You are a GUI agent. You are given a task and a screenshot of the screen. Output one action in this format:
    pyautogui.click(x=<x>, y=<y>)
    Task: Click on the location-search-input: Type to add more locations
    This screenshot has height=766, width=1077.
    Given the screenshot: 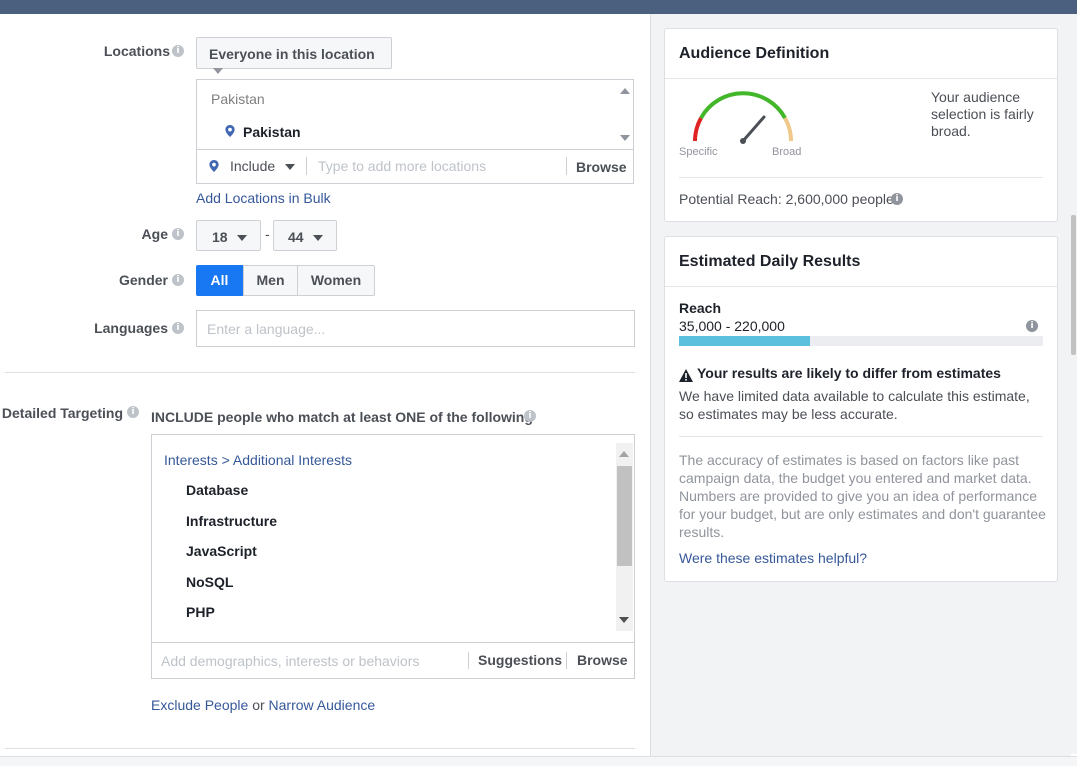 What is the action you would take?
    pyautogui.click(x=402, y=166)
    